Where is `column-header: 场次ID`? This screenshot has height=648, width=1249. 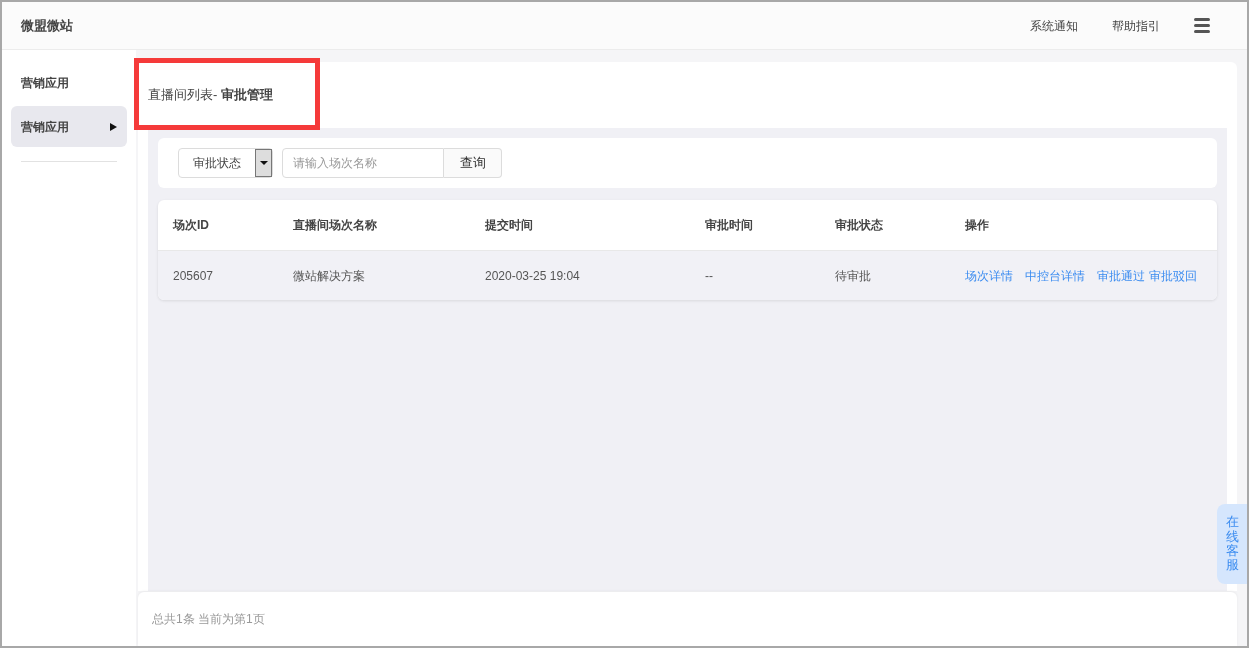 column-header: 场次ID is located at coordinates (191, 225).